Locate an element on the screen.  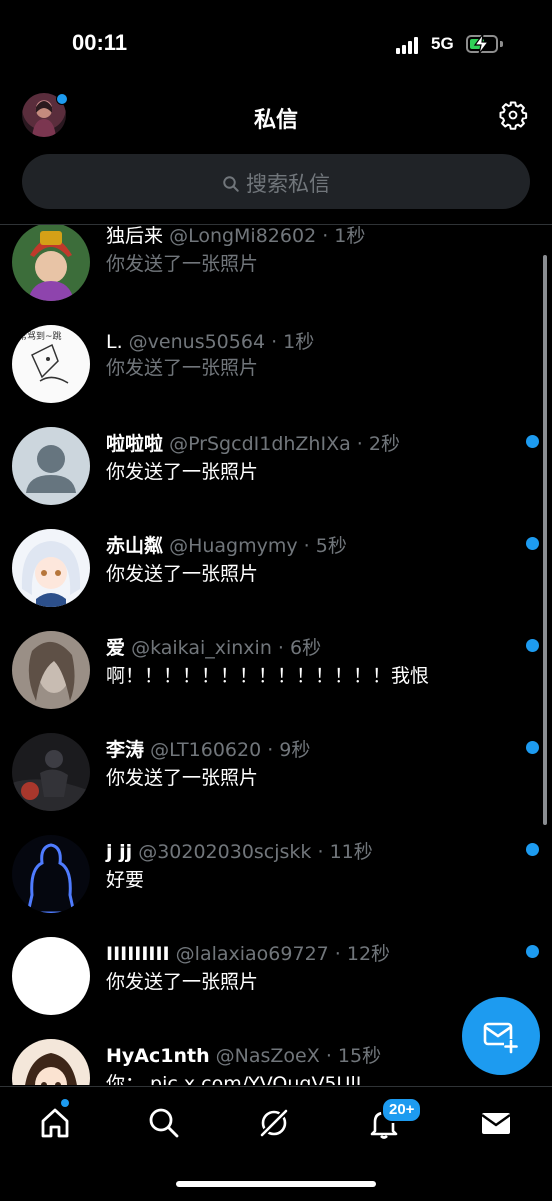
status-bar: 00:11 5G is located at coordinates (276, 45).